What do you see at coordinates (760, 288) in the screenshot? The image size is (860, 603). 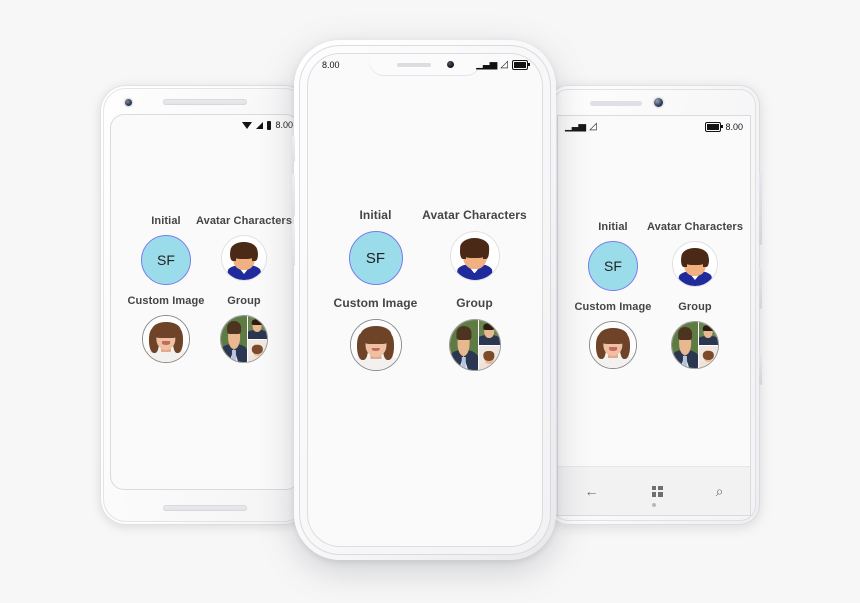 I see `winphone-power-button` at bounding box center [760, 288].